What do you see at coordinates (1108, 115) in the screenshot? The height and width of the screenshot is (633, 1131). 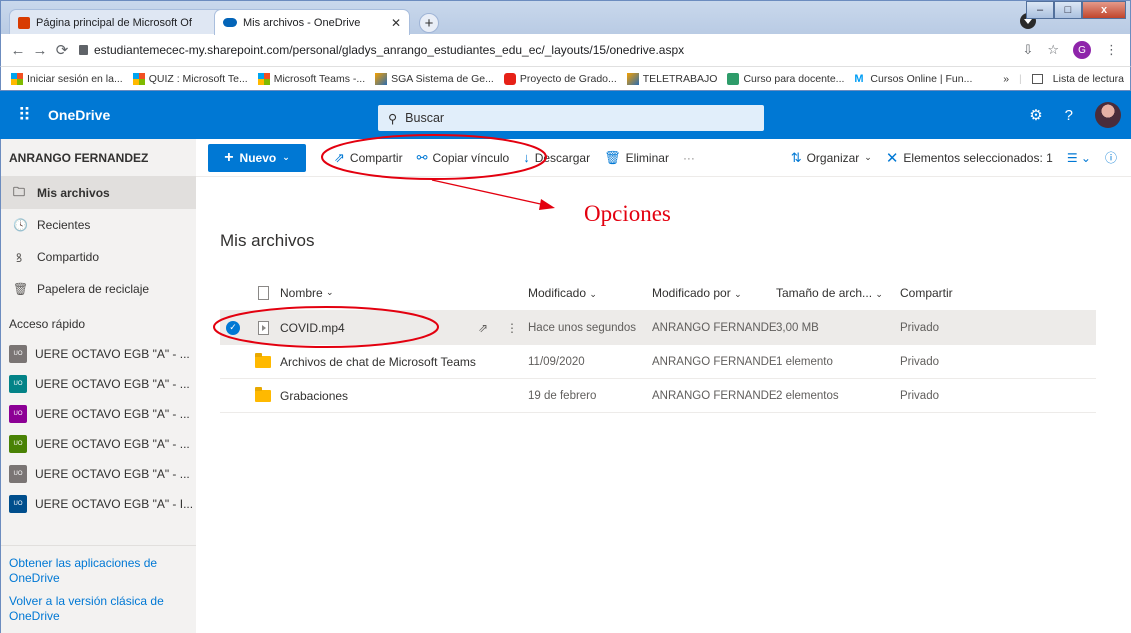 I see `user-avatar` at bounding box center [1108, 115].